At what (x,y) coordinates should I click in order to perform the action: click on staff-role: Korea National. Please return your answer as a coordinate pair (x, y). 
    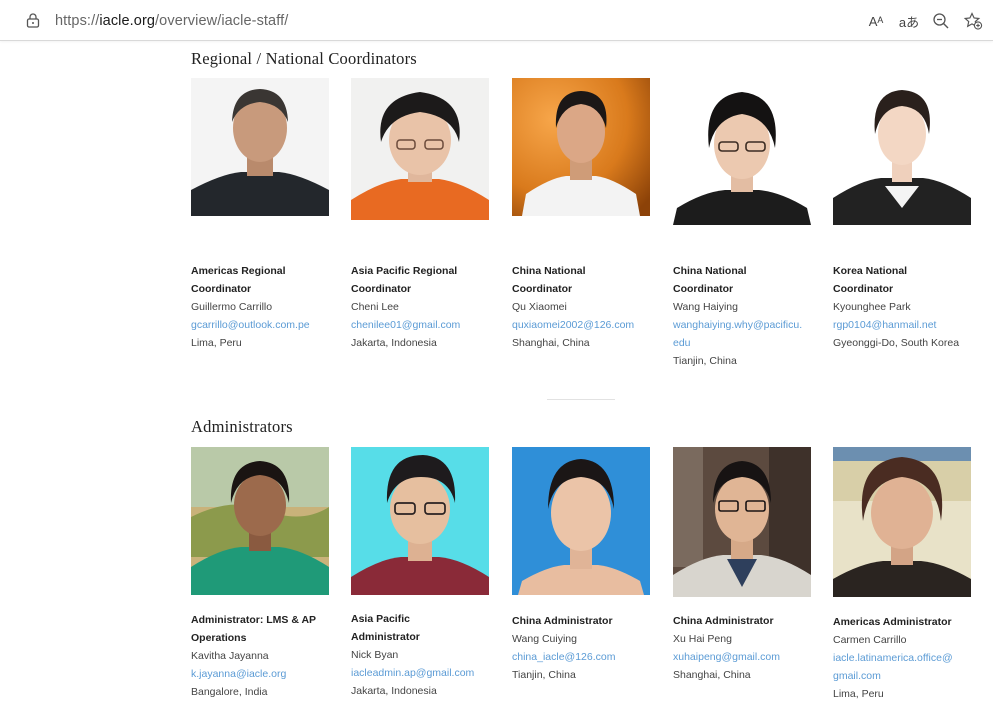
    Looking at the image, I should click on (870, 271).